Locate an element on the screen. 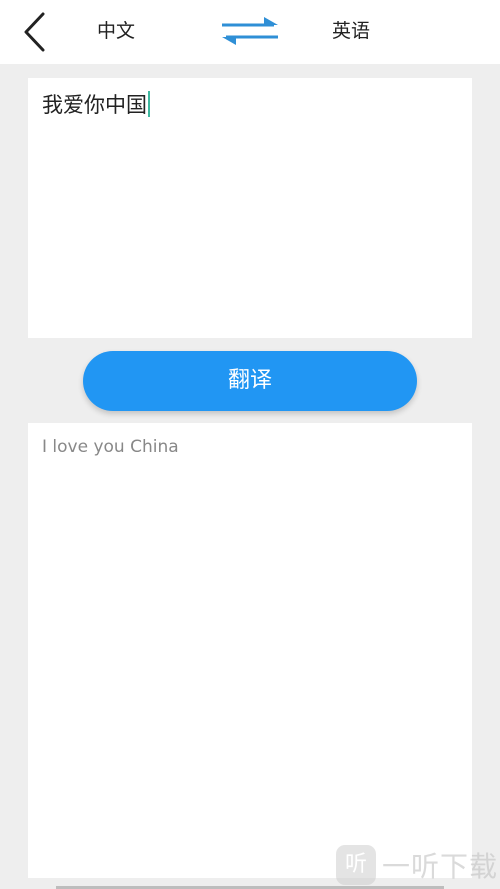 The width and height of the screenshot is (500, 889). translation-text: I love you China is located at coordinates (110, 447).